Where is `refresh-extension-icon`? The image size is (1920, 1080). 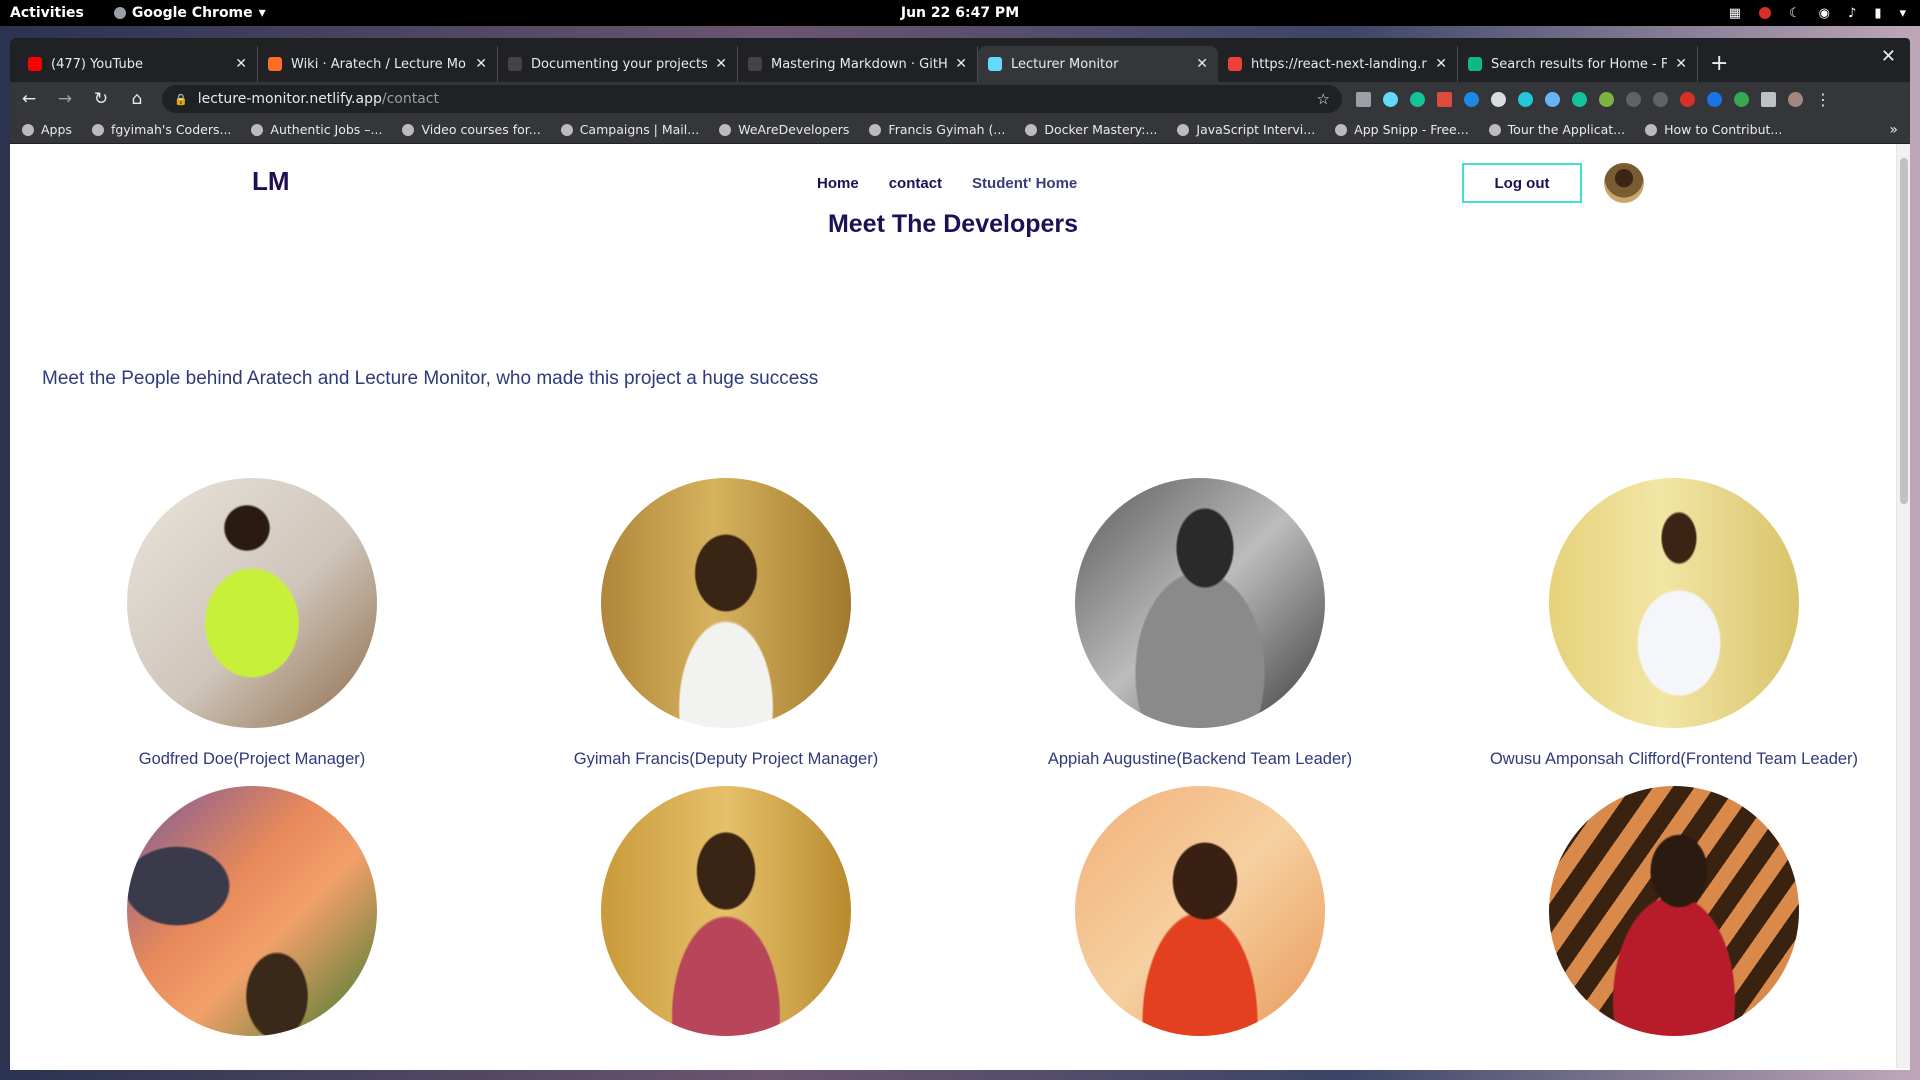
refresh-extension-icon is located at coordinates (1498, 99).